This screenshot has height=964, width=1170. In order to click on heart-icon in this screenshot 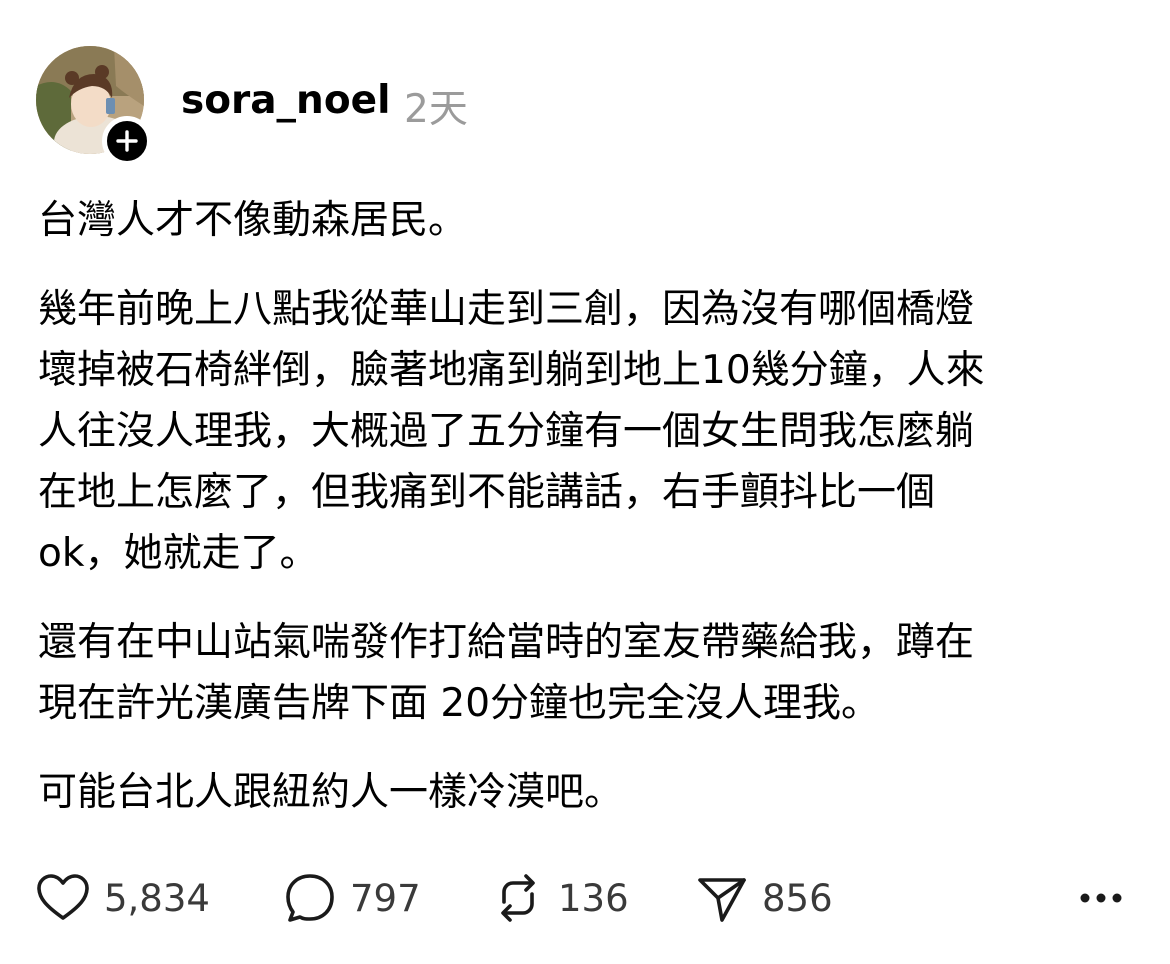, I will do `click(63, 897)`.